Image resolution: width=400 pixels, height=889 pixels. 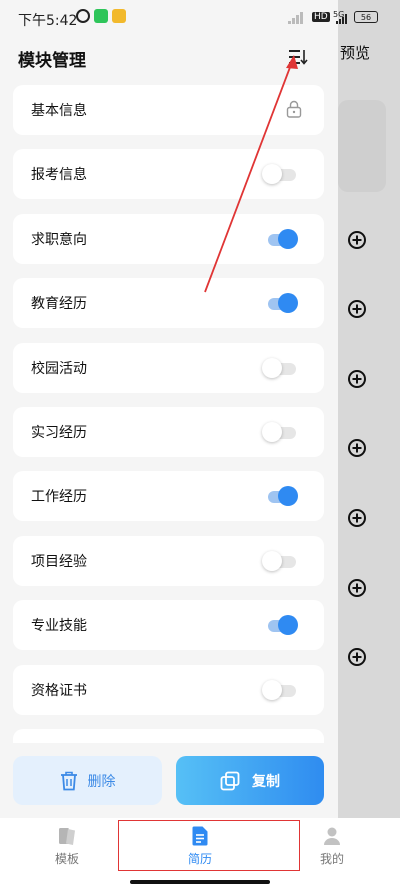 I want to click on wechat-icon, so click(x=101, y=16).